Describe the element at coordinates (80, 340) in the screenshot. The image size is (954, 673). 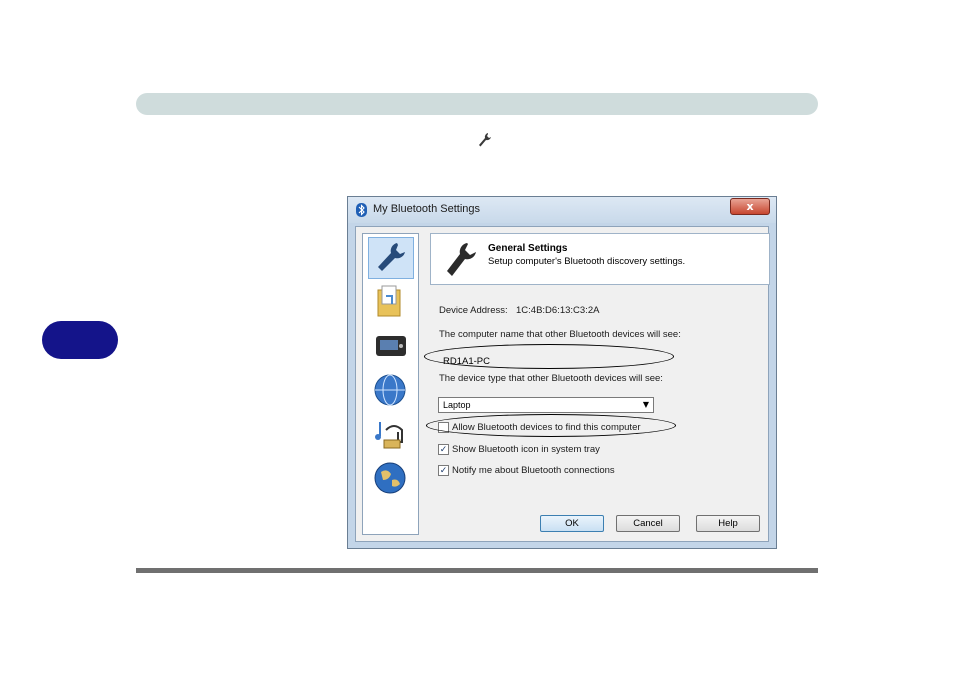
I see `chapter-tab` at that location.